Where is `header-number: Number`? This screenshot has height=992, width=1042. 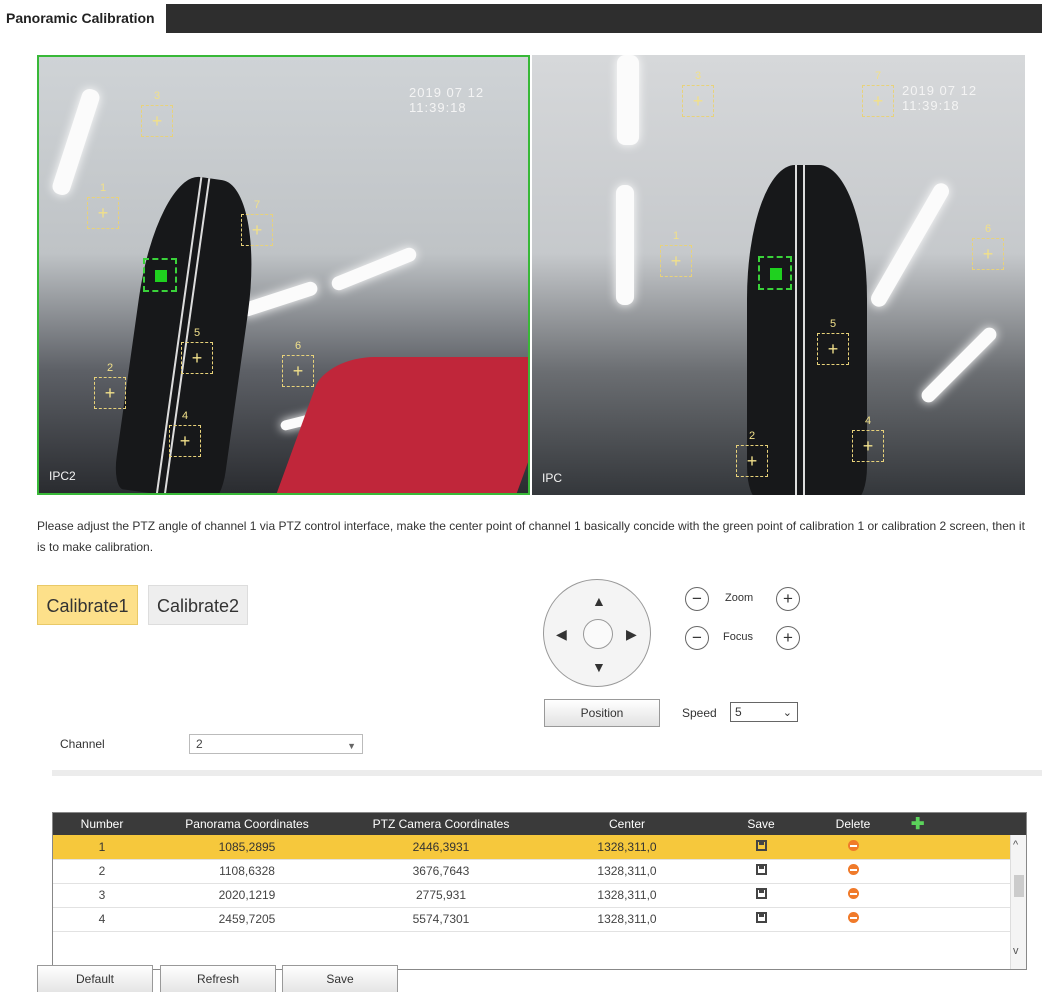
header-number: Number is located at coordinates (102, 824).